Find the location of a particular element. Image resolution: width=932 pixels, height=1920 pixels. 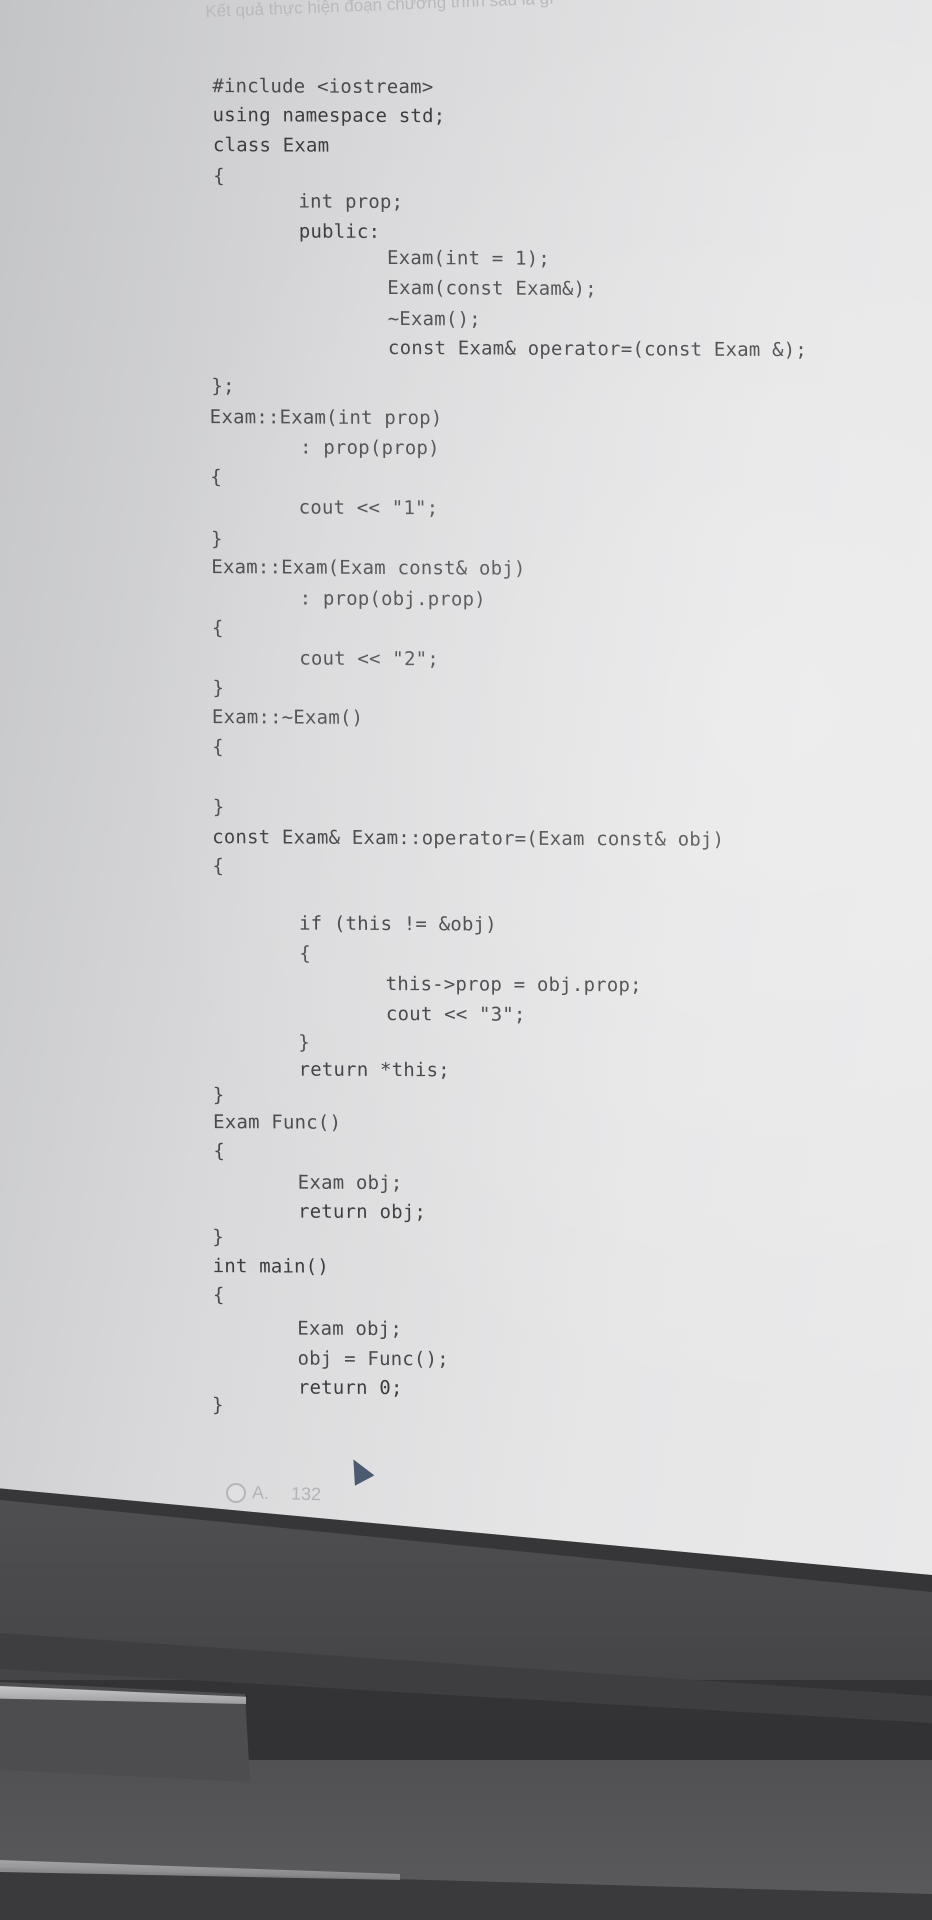

code-line: using namespace std; is located at coordinates (329, 116).